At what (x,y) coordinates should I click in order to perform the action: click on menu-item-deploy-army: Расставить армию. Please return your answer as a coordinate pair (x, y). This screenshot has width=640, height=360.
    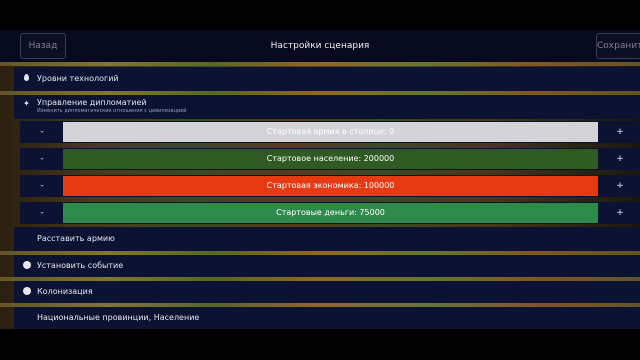
    Looking at the image, I should click on (327, 239).